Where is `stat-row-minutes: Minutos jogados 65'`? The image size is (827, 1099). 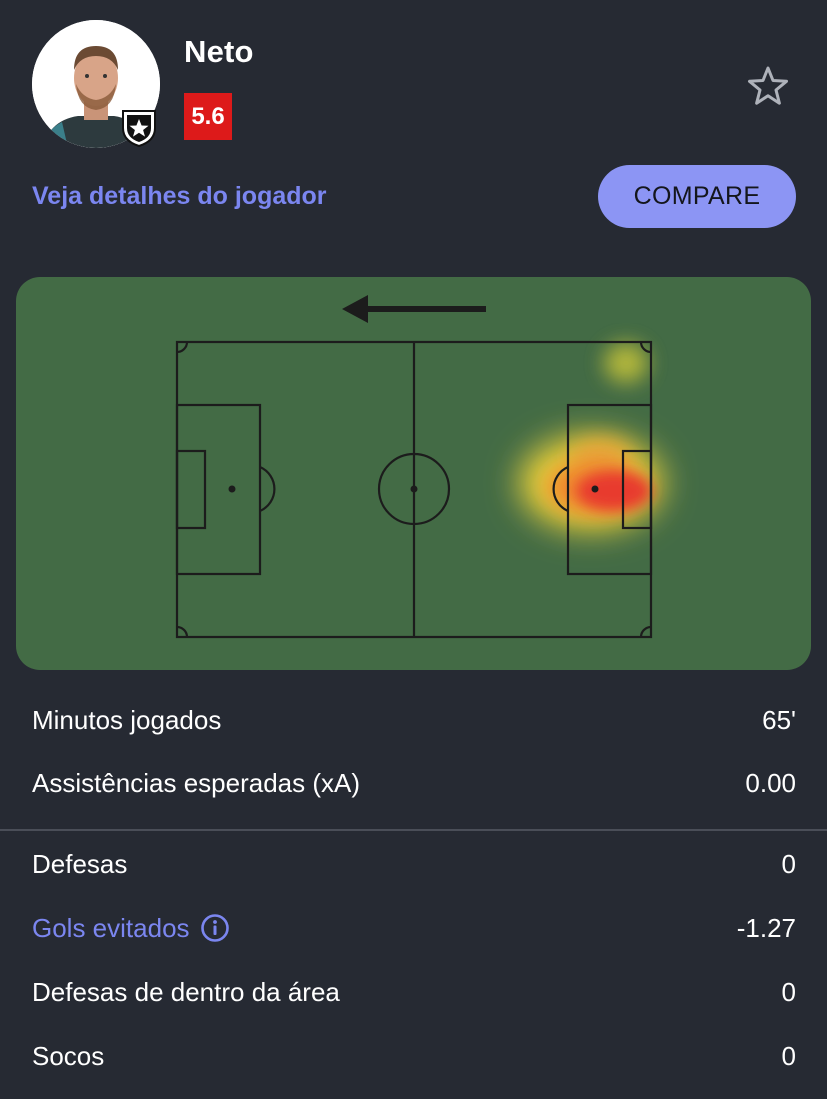
stat-row-minutes: Minutos jogados 65' is located at coordinates (414, 720).